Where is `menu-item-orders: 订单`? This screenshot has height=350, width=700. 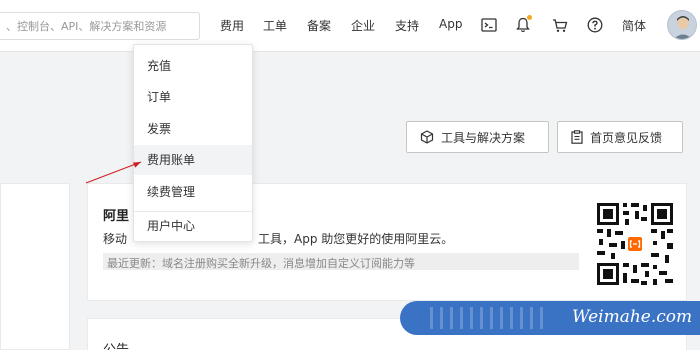 menu-item-orders: 订单 is located at coordinates (193, 97).